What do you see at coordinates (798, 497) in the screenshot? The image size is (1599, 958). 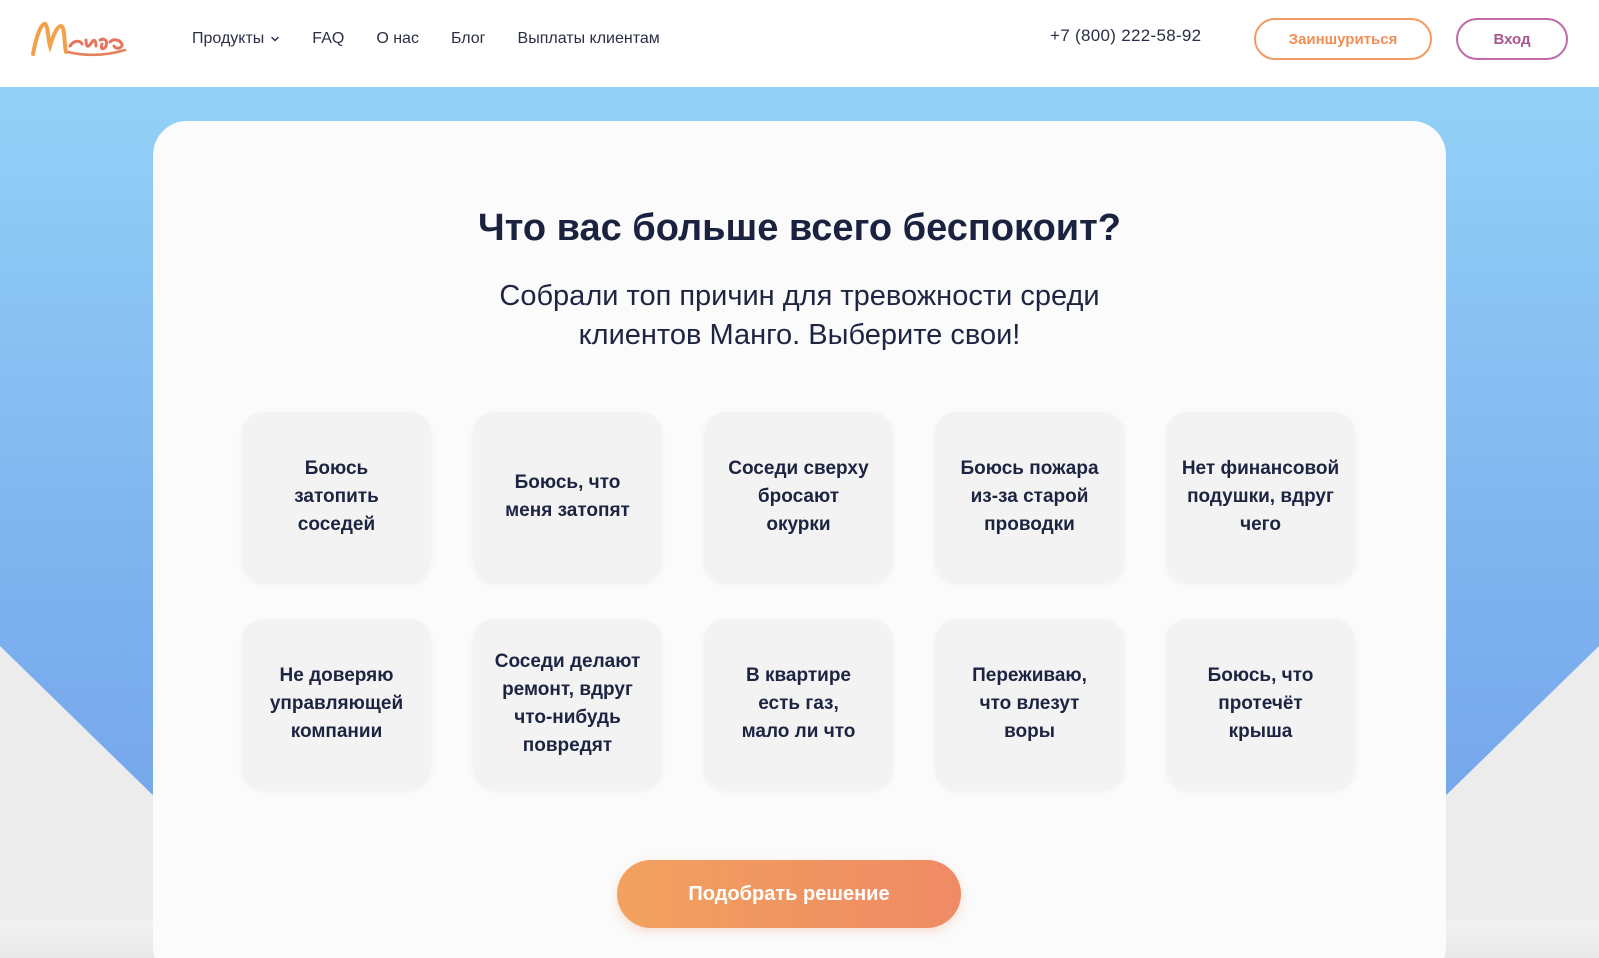 I see `concern-option: Соседи сверху бросают окурки` at bounding box center [798, 497].